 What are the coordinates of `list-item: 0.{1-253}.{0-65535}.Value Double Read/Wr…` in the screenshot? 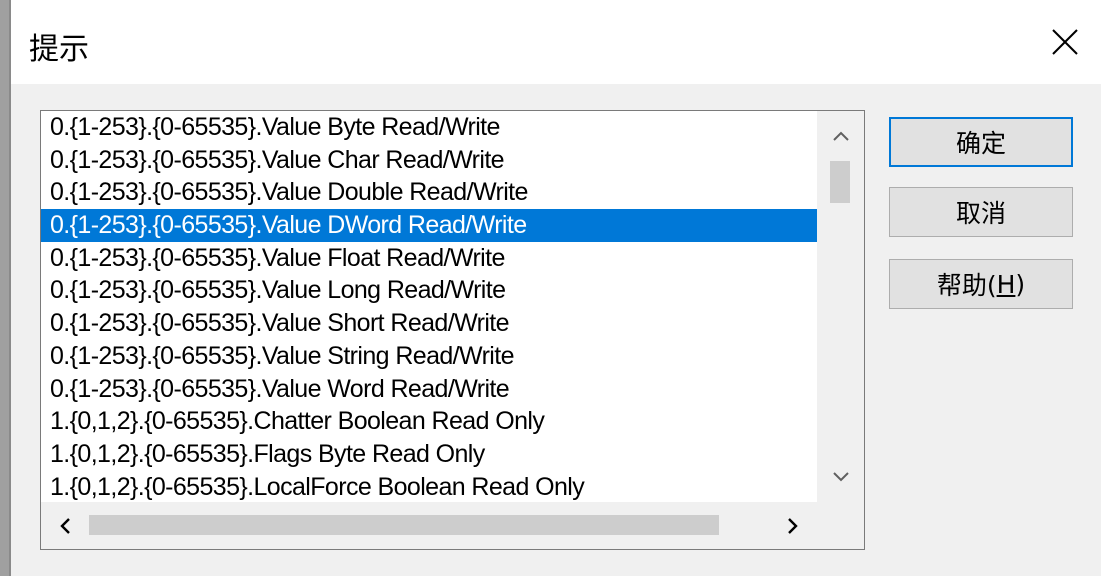 It's located at (429, 192).